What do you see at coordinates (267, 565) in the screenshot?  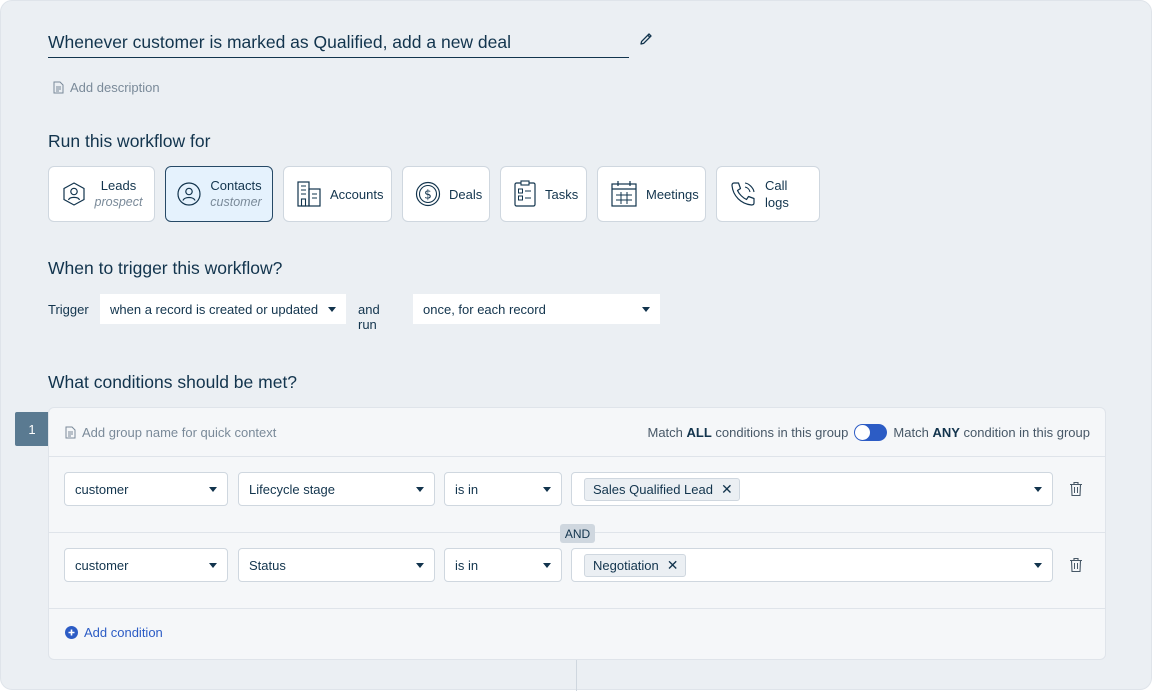 I see `condition-field-value: Status` at bounding box center [267, 565].